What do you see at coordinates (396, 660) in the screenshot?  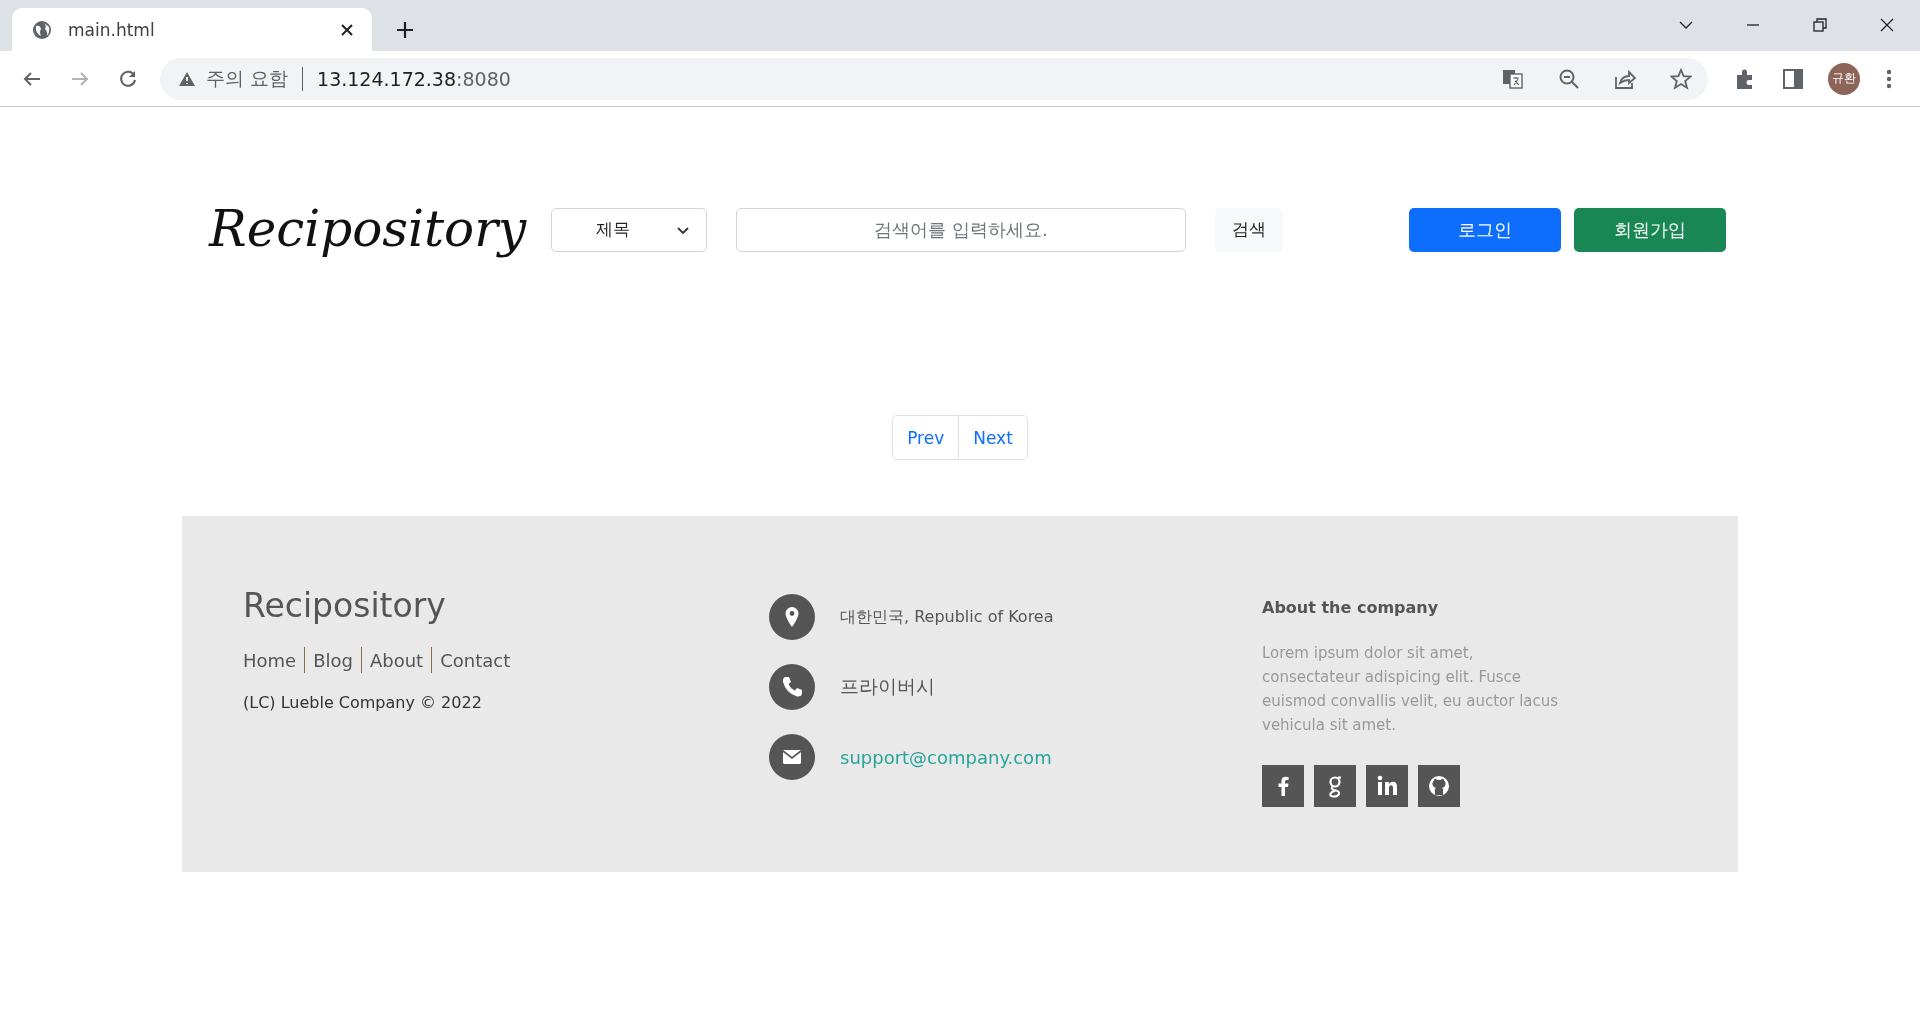 I see `footer-link: About` at bounding box center [396, 660].